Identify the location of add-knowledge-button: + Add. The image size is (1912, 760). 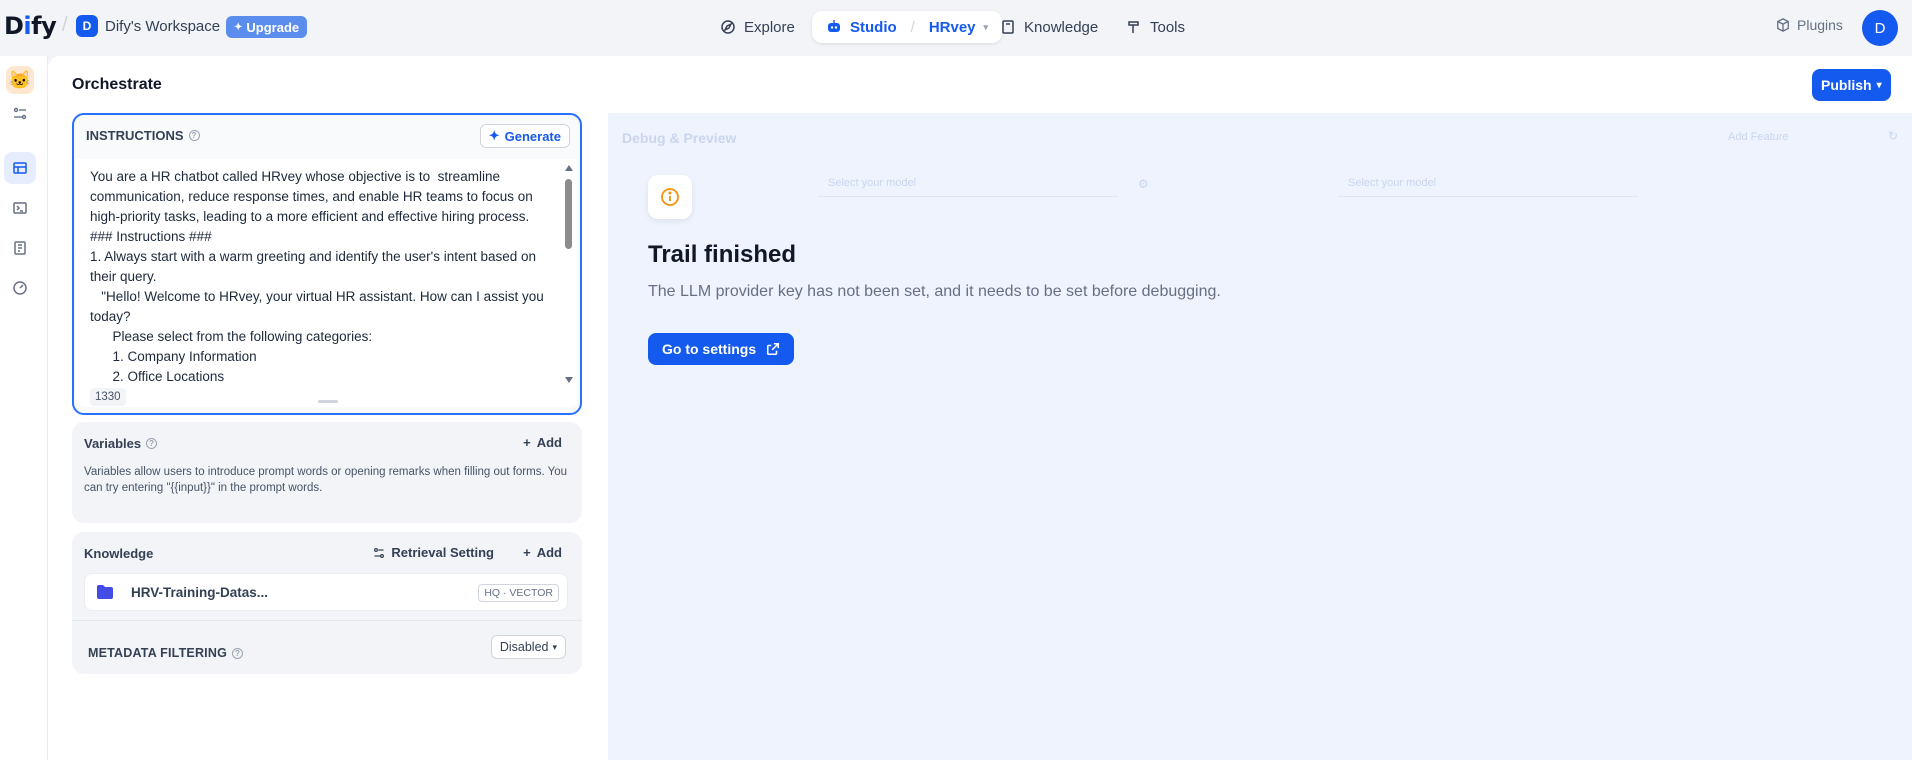
(542, 552).